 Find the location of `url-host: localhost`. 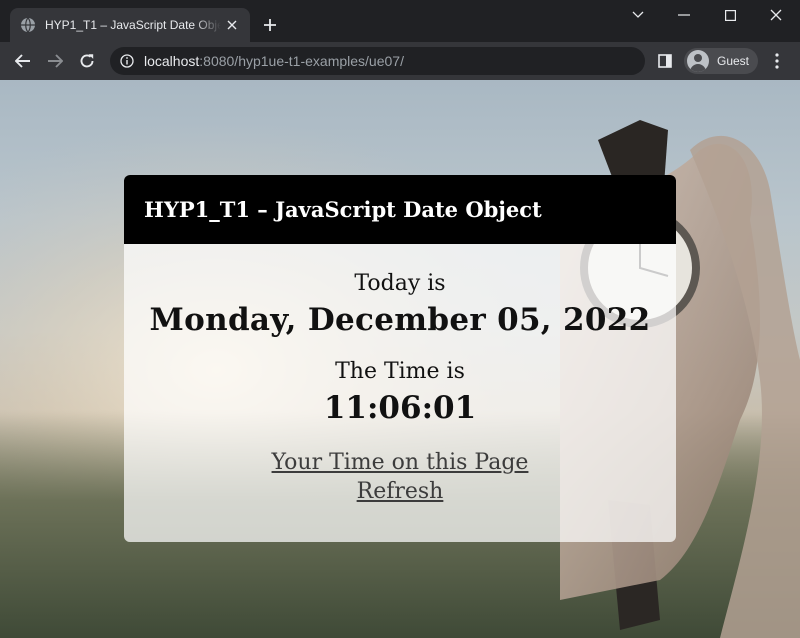

url-host: localhost is located at coordinates (172, 61).